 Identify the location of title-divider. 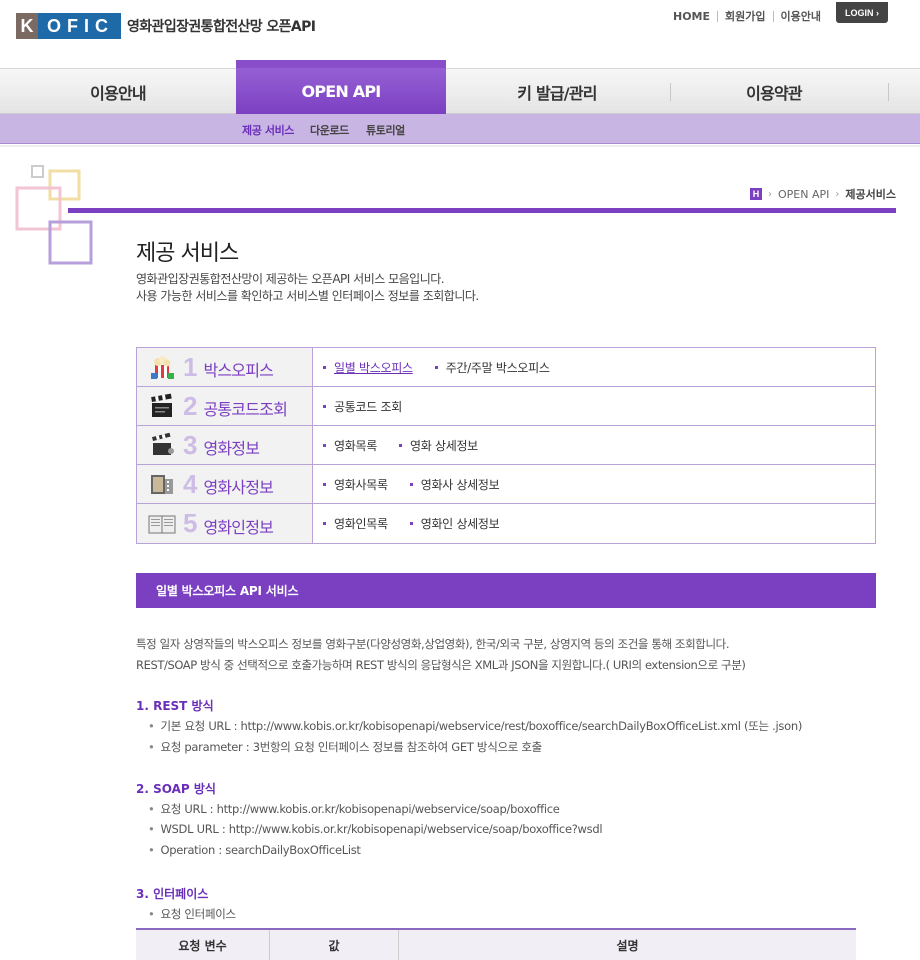
(482, 210).